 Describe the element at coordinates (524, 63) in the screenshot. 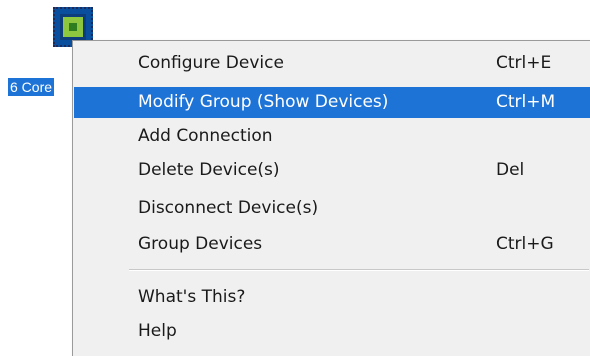

I see `menu-item-shortcut: Ctrl+E` at that location.